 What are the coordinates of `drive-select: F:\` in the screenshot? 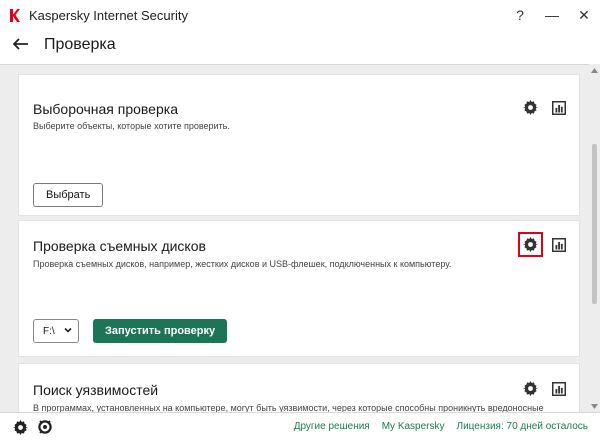 It's located at (56, 331).